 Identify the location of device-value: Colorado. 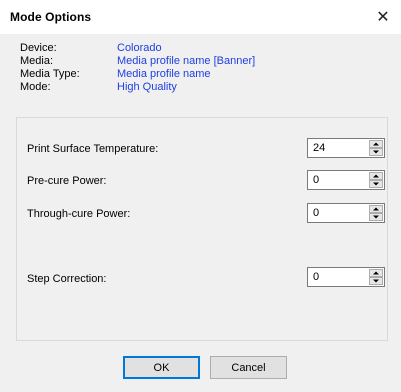
(139, 48).